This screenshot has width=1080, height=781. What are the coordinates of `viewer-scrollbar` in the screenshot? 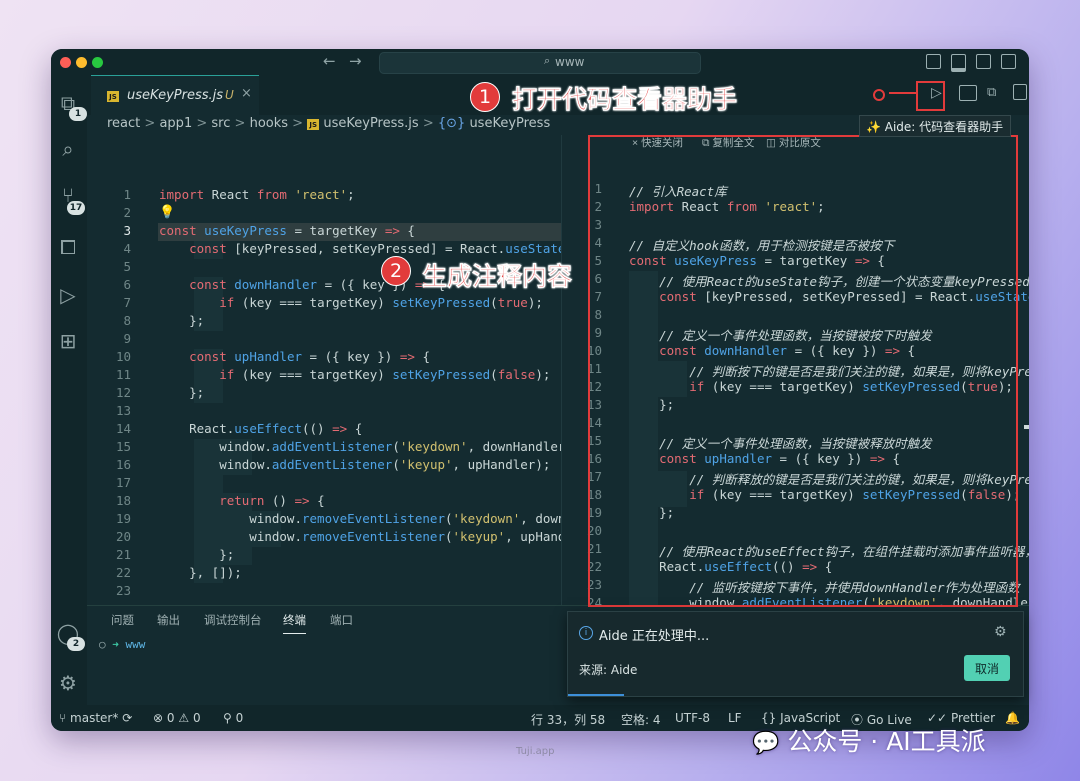 It's located at (1026, 427).